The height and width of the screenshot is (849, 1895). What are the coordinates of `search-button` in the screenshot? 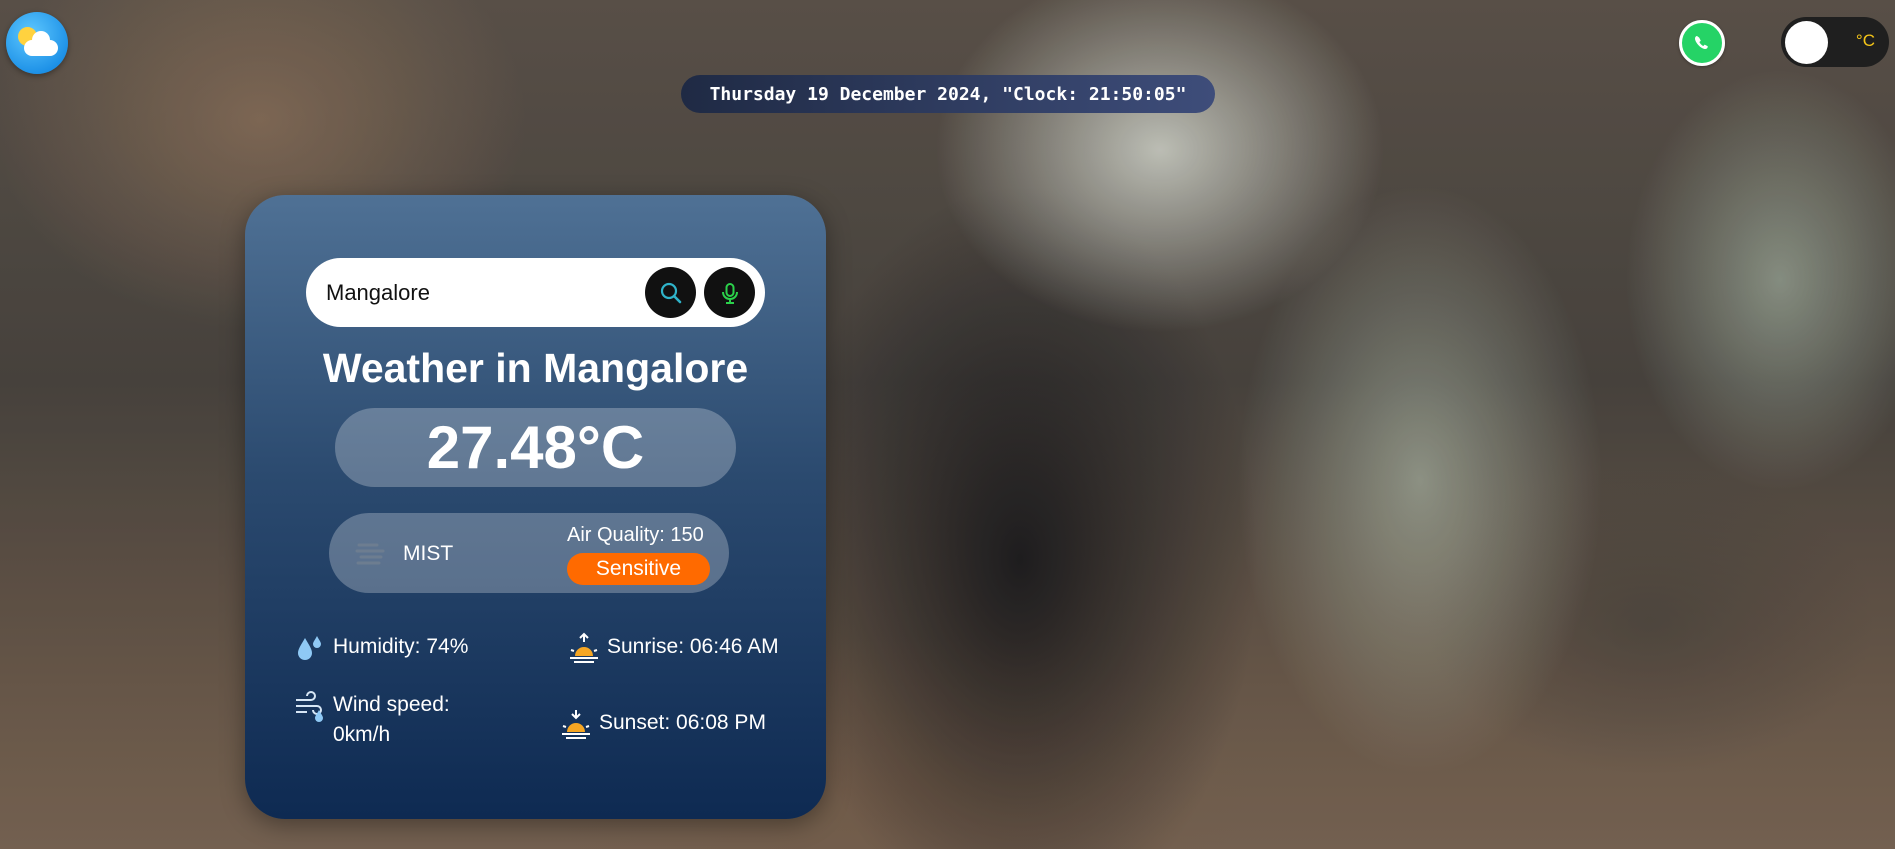 It's located at (670, 292).